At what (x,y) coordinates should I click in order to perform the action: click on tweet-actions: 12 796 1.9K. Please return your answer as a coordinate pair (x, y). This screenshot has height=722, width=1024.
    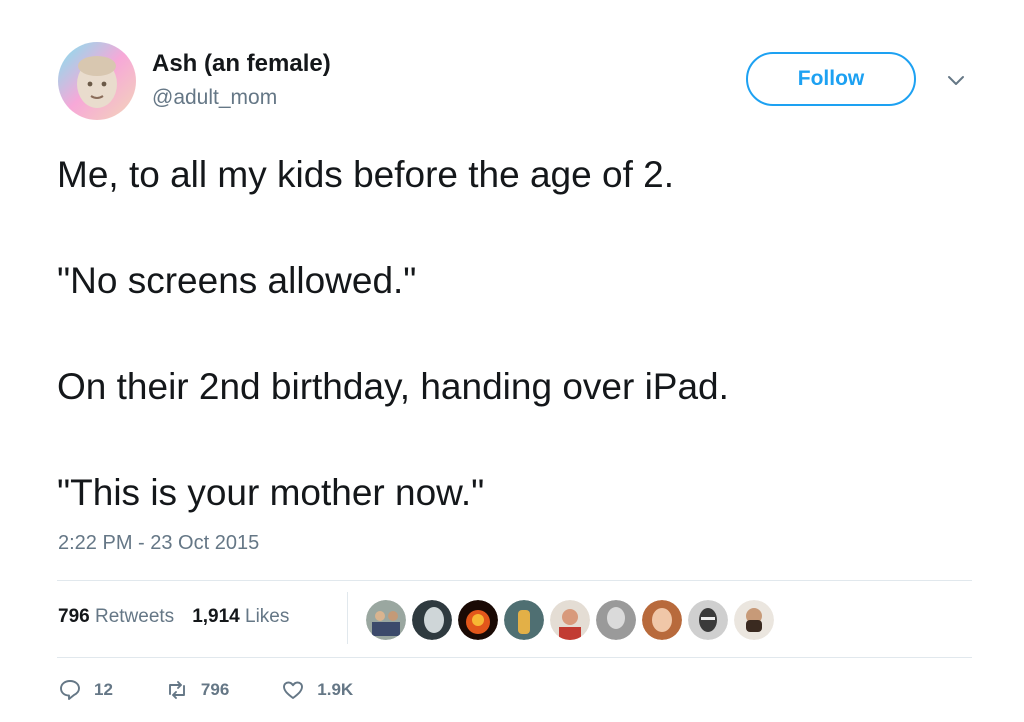
    Looking at the image, I should click on (231, 690).